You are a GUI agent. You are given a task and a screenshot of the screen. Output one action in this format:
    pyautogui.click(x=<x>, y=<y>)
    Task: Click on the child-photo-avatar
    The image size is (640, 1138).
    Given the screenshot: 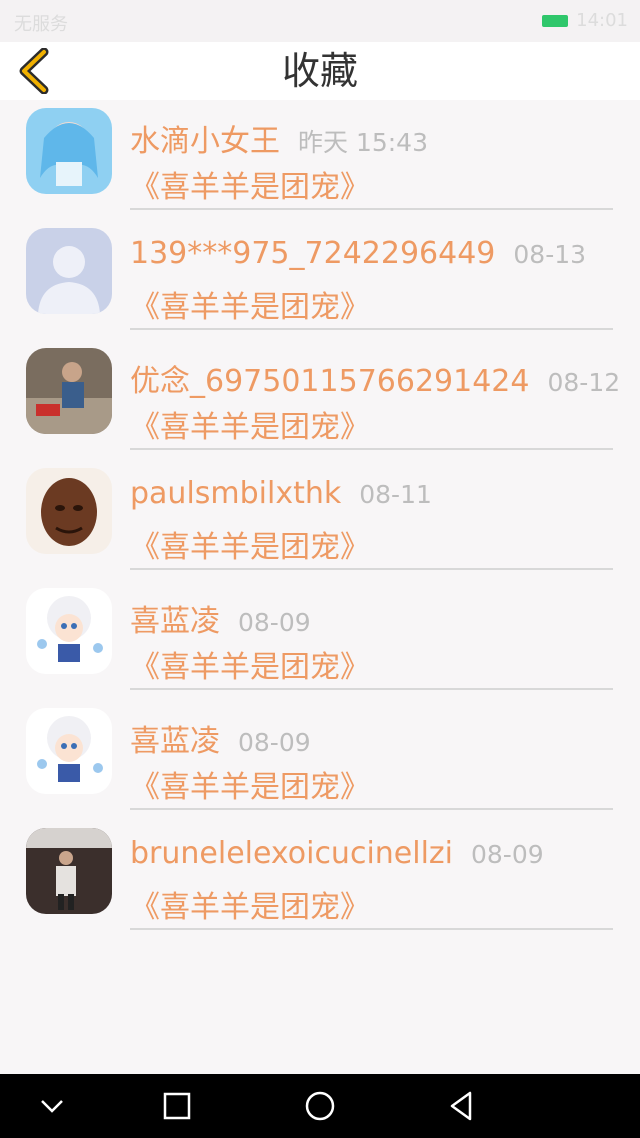 What is the action you would take?
    pyautogui.click(x=69, y=391)
    